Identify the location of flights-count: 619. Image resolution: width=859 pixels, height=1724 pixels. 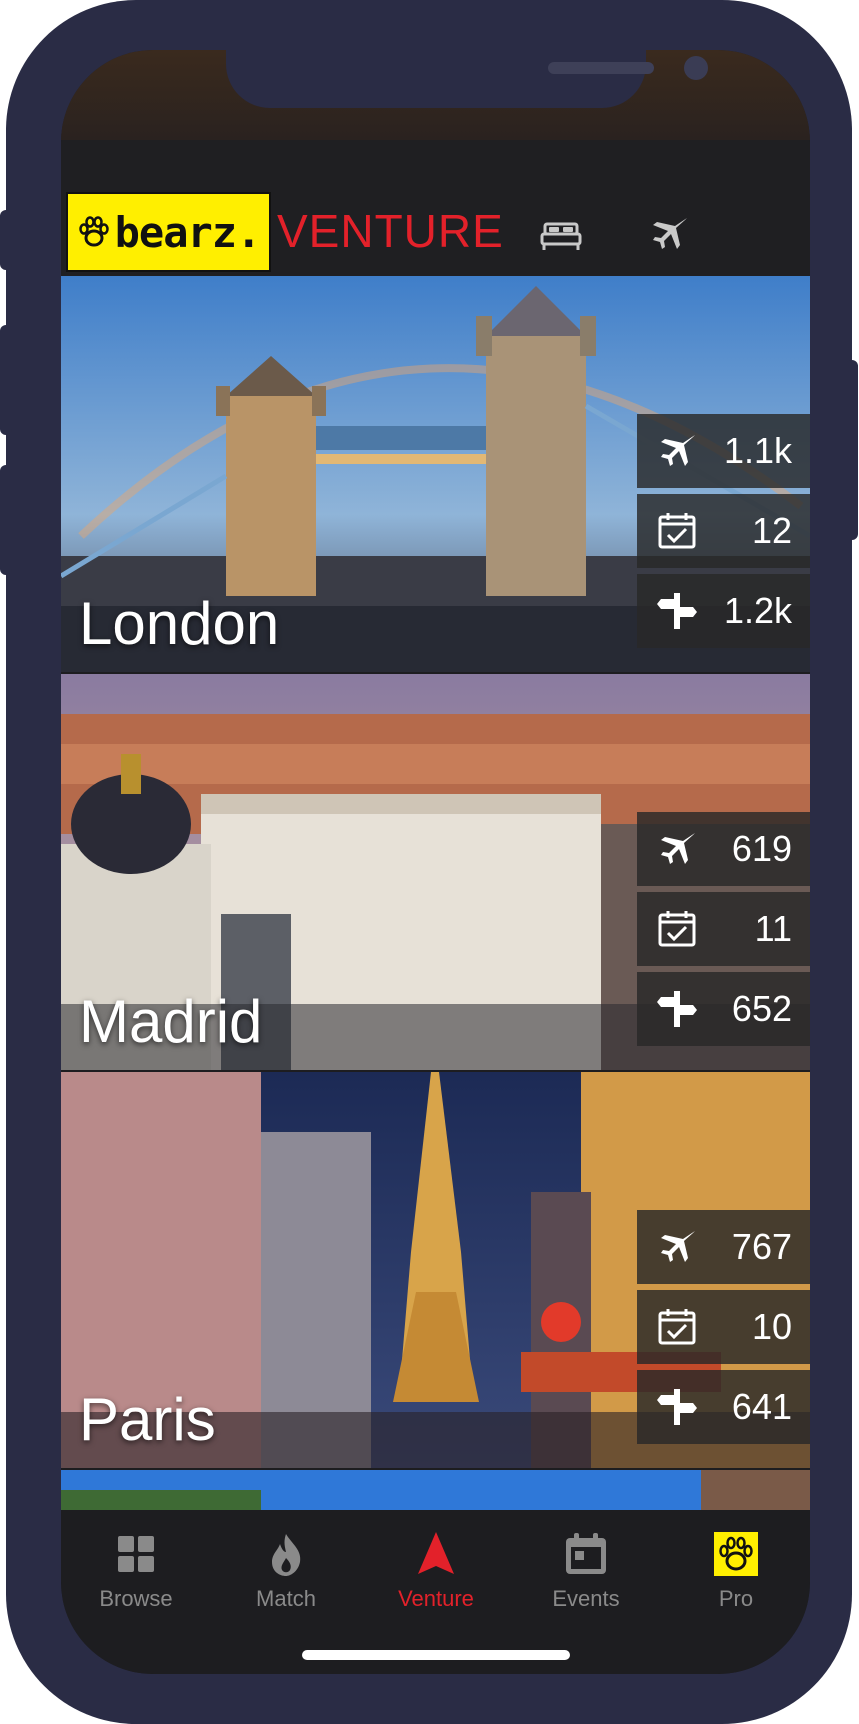
(761, 848).